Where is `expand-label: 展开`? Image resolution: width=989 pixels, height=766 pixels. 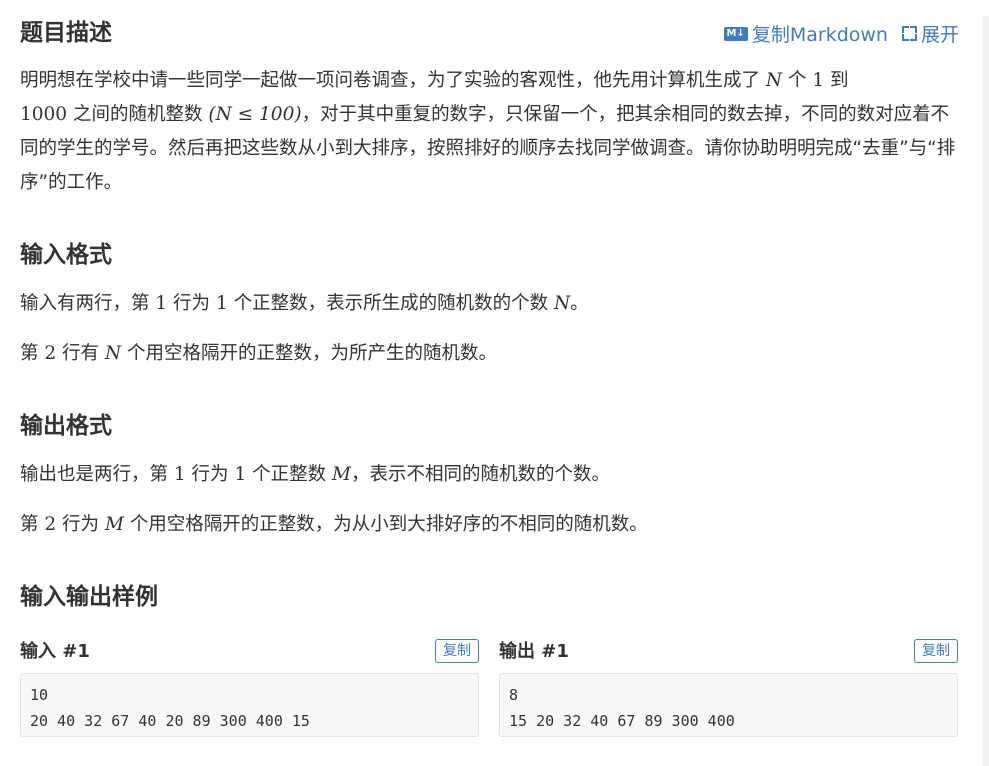
expand-label: 展开 is located at coordinates (939, 35).